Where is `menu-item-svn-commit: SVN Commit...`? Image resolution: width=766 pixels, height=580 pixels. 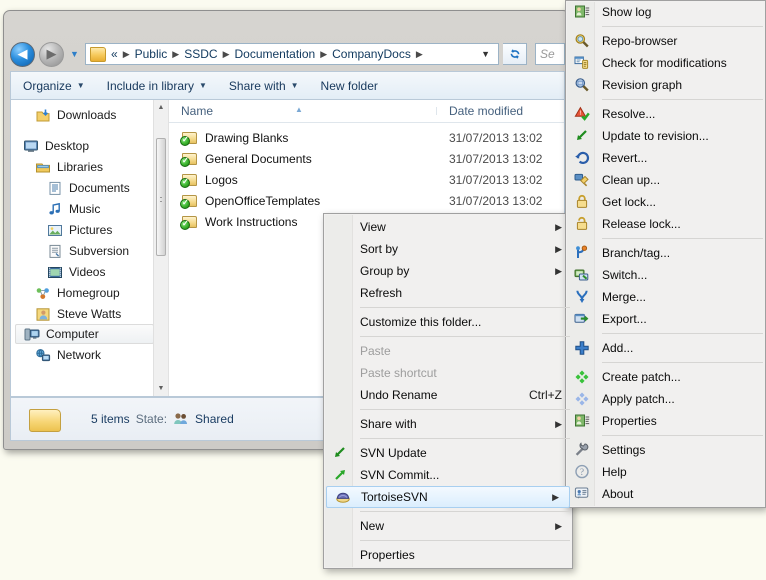 menu-item-svn-commit: SVN Commit... is located at coordinates (448, 475).